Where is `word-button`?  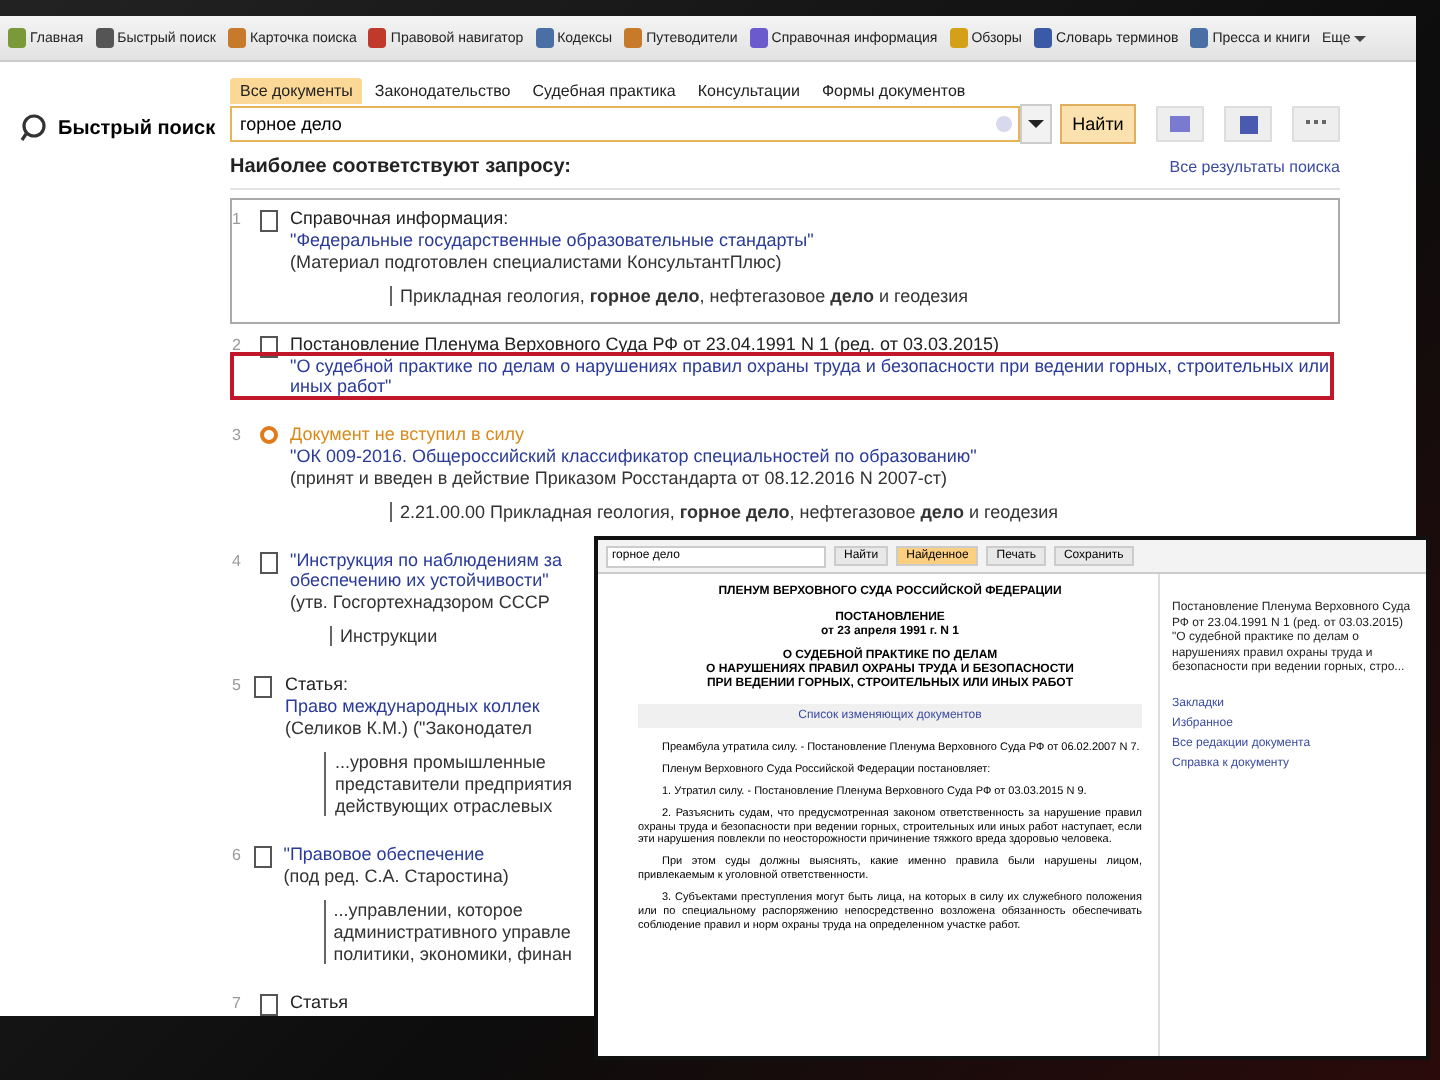 word-button is located at coordinates (1248, 124).